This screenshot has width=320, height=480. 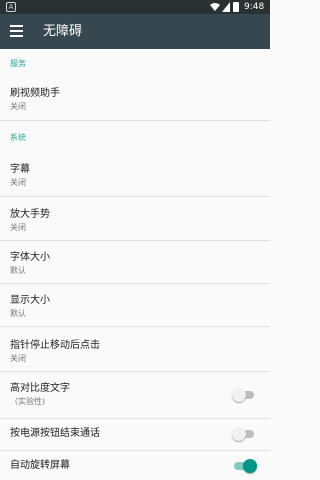 I want to click on power-button-ends-call-switch, so click(x=244, y=434).